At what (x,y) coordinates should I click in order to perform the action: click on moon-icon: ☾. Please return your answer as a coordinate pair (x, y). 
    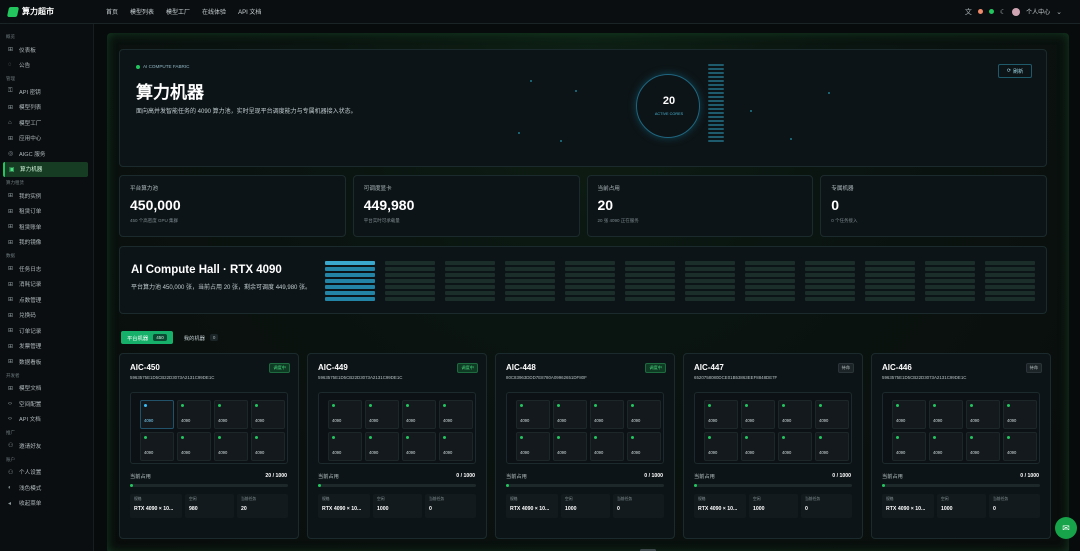
    Looking at the image, I should click on (1003, 12).